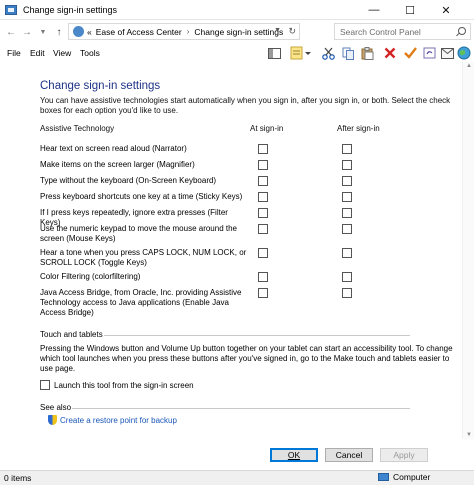 Image resolution: width=474 pixels, height=485 pixels. I want to click on apply-button-label: Apply, so click(404, 455).